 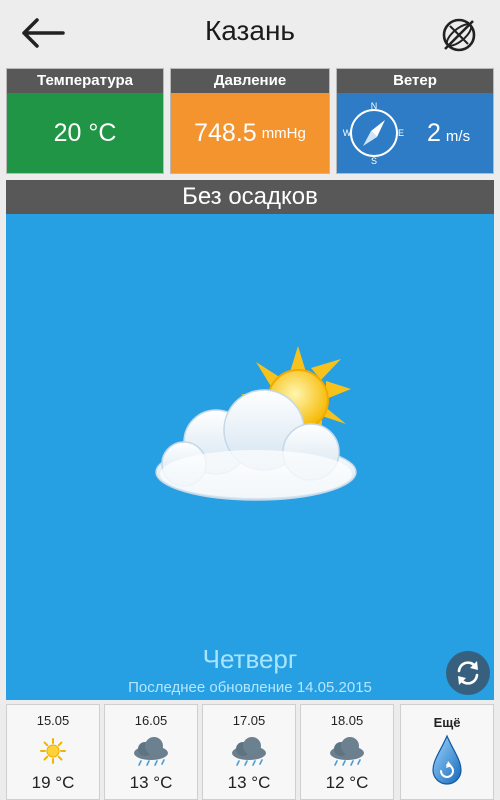 What do you see at coordinates (415, 81) in the screenshot?
I see `wind-label: Ветер` at bounding box center [415, 81].